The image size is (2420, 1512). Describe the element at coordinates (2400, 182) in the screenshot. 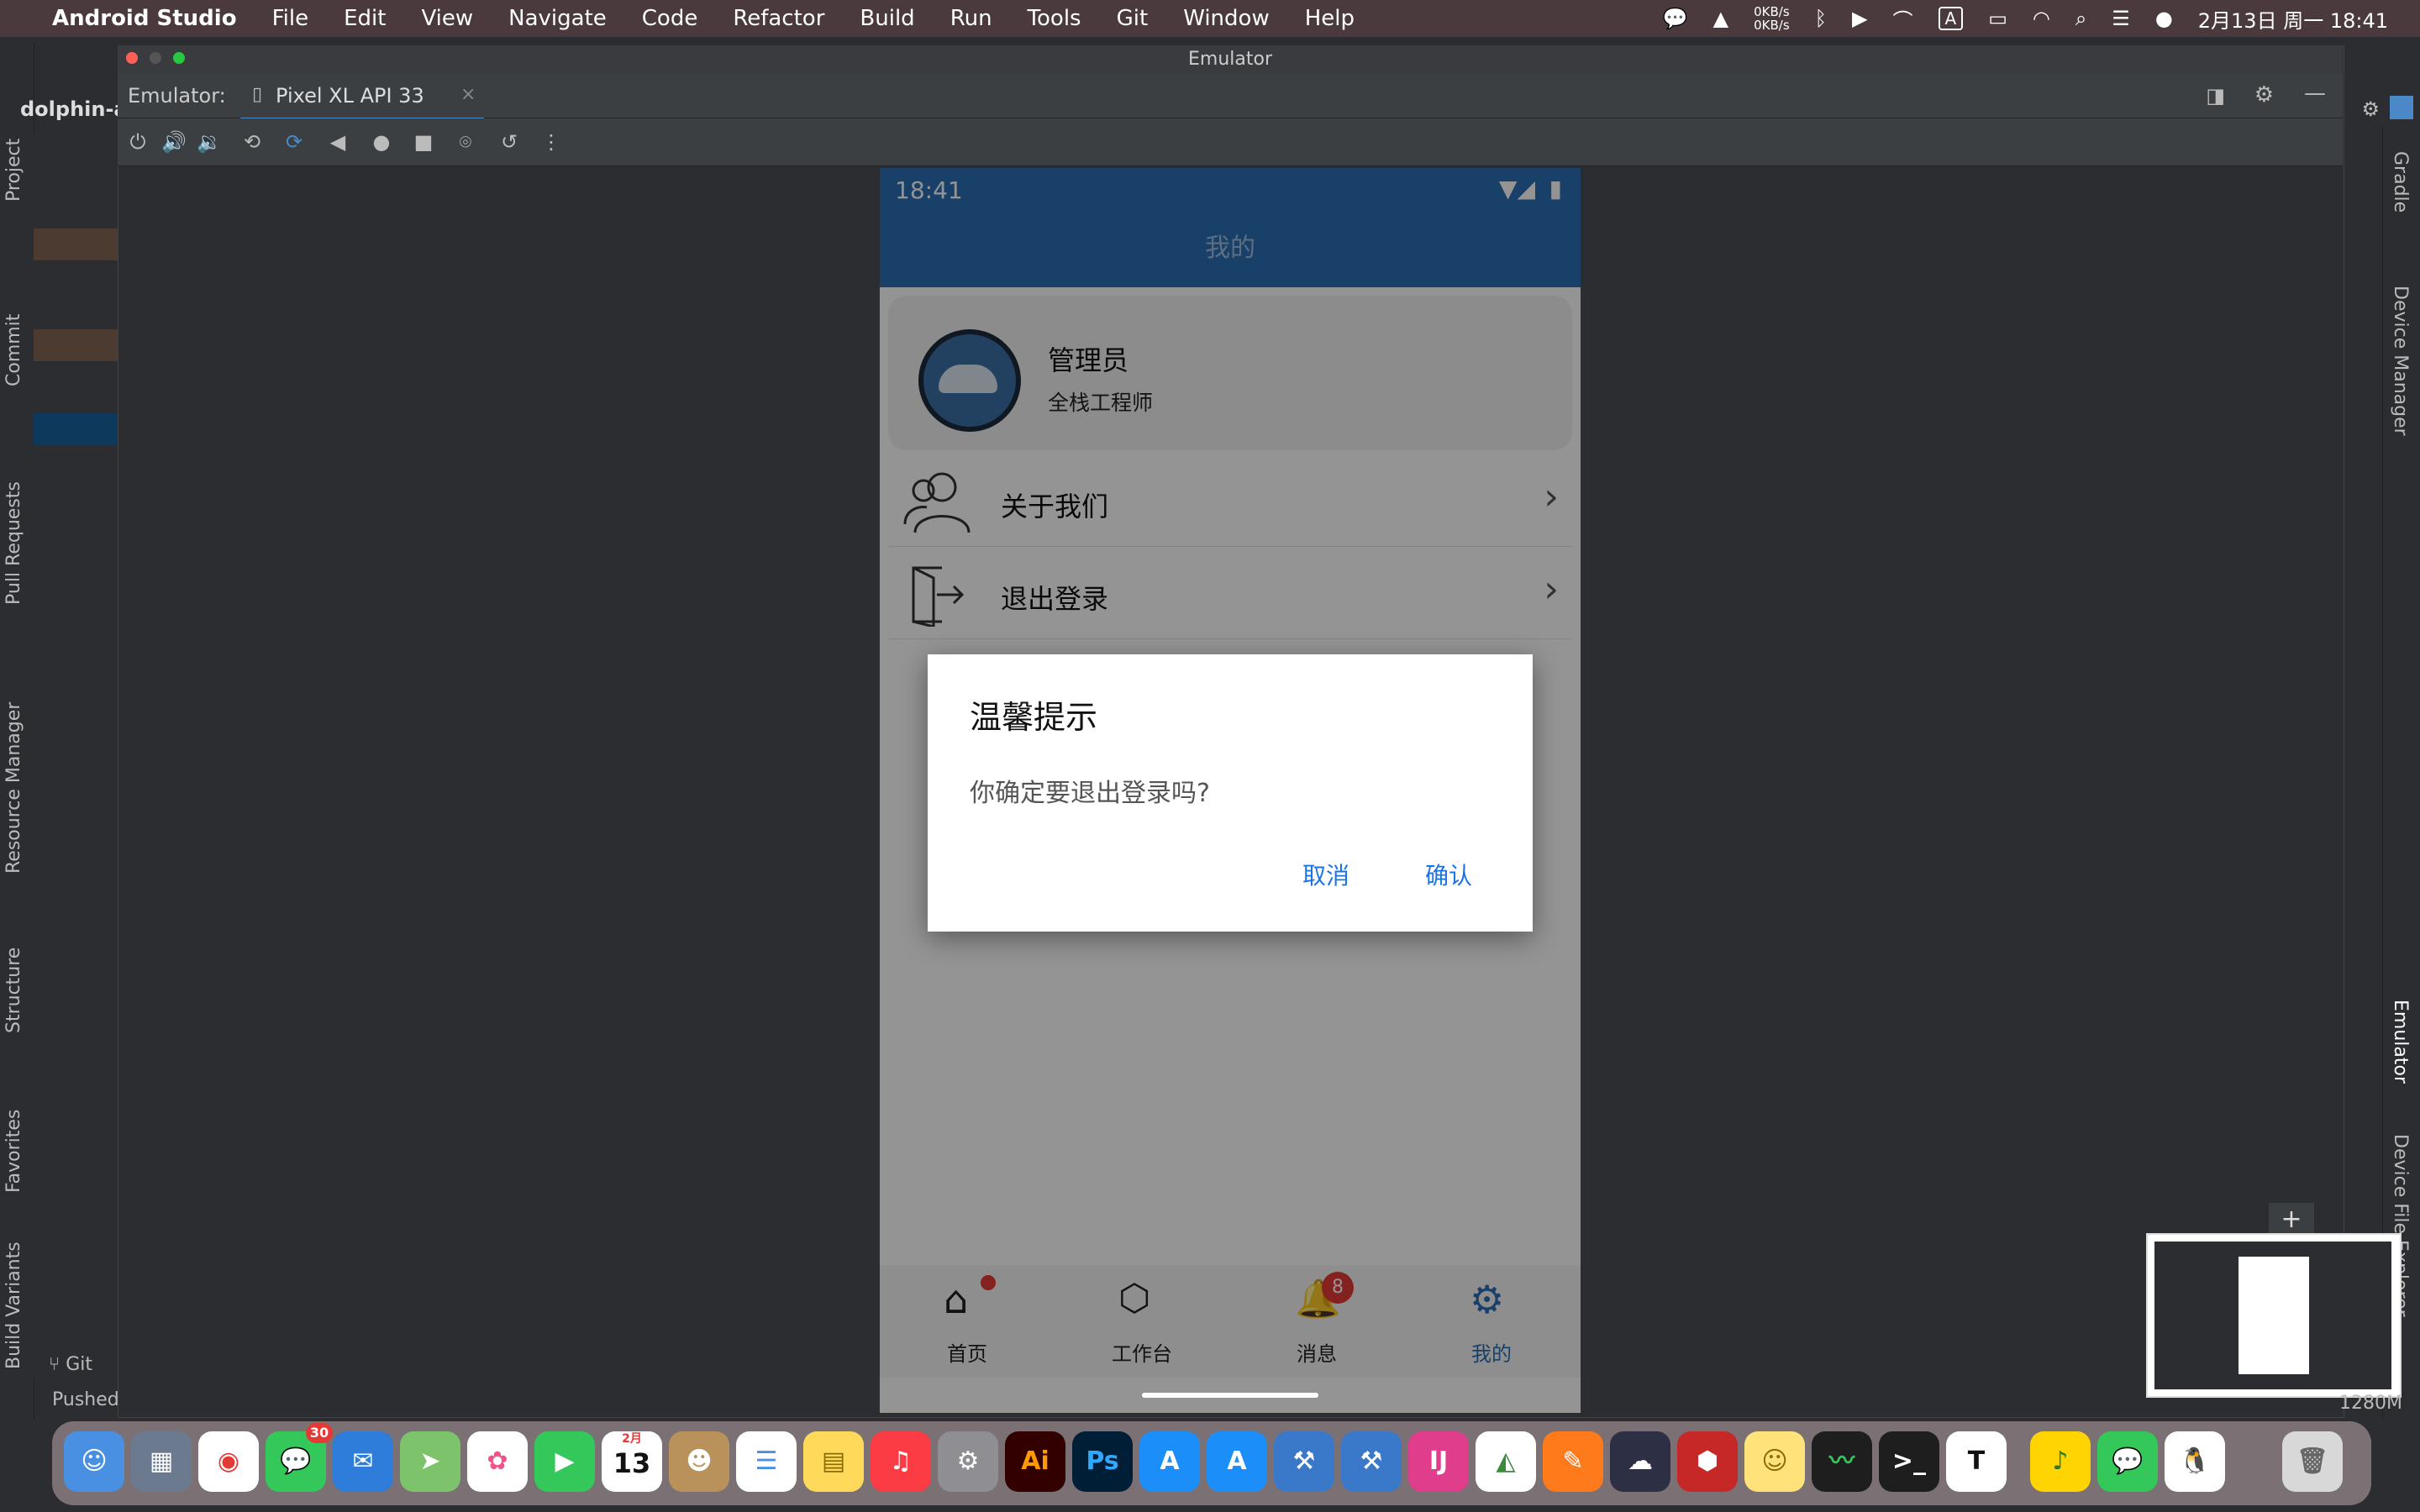

I see `tool-tab-gradle: Gradle` at that location.